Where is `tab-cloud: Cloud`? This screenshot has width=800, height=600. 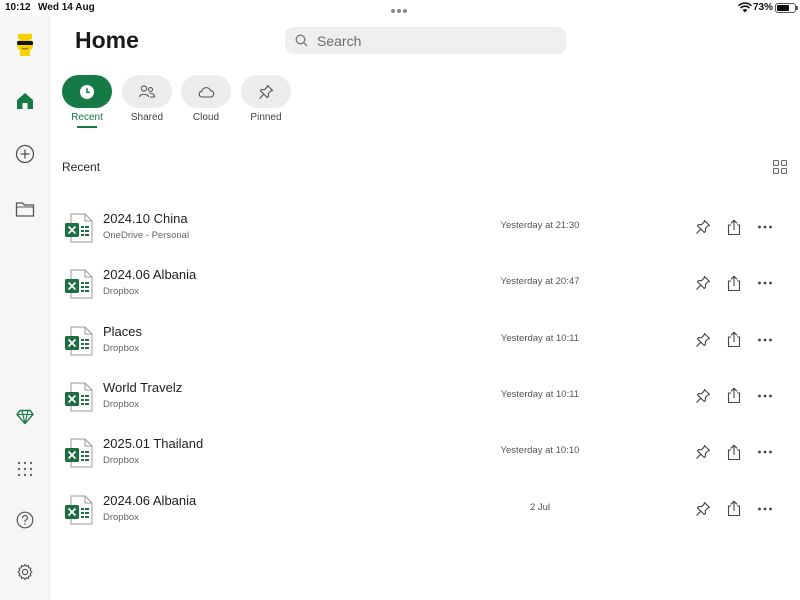 tab-cloud: Cloud is located at coordinates (206, 99).